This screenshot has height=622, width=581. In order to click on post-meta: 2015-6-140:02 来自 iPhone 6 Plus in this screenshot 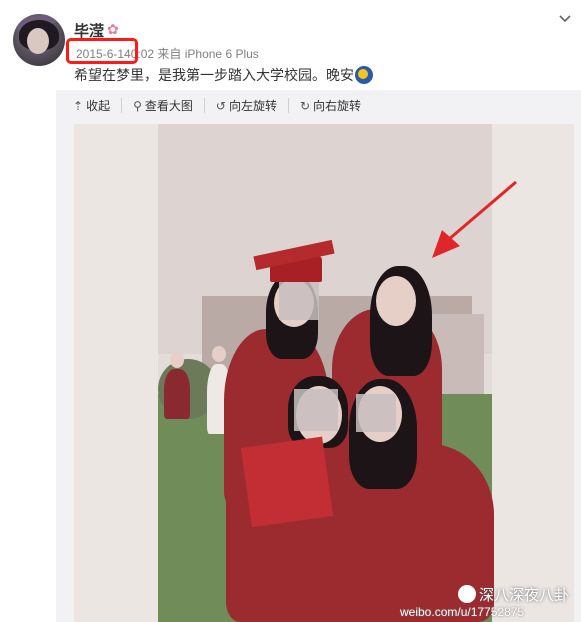, I will do `click(167, 53)`.